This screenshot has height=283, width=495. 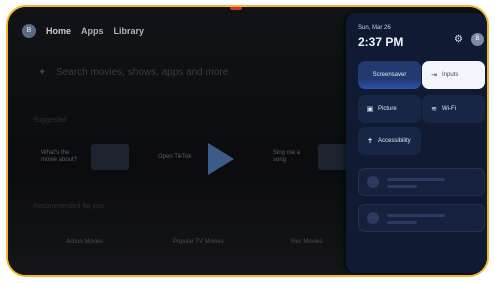 What do you see at coordinates (84, 242) in the screenshot?
I see `category-item: Action Movies` at bounding box center [84, 242].